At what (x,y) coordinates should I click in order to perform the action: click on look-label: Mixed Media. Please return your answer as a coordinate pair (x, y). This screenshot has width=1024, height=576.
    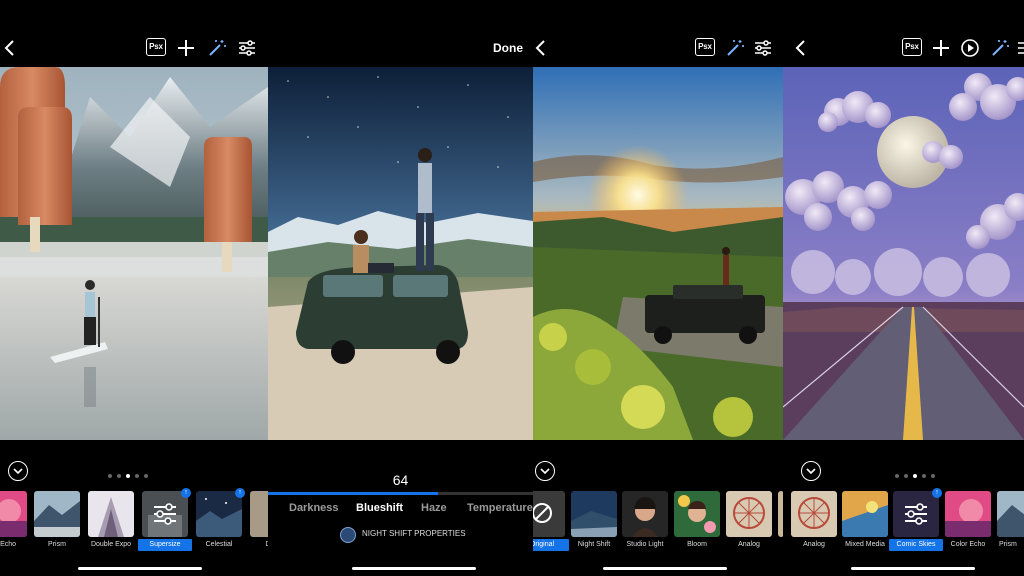
    Looking at the image, I should click on (865, 544).